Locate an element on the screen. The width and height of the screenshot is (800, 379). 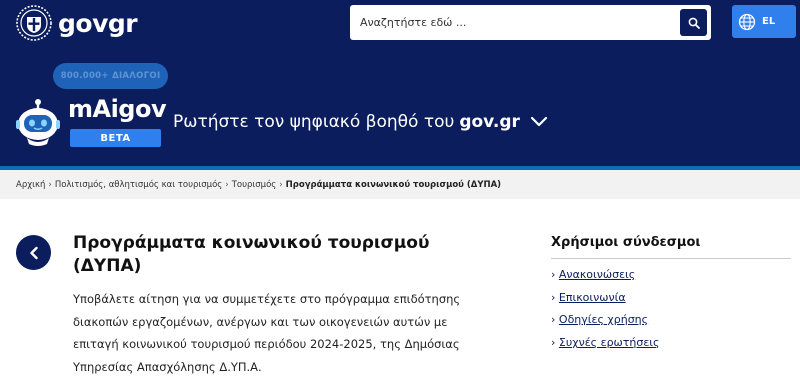
back-button is located at coordinates (33, 252).